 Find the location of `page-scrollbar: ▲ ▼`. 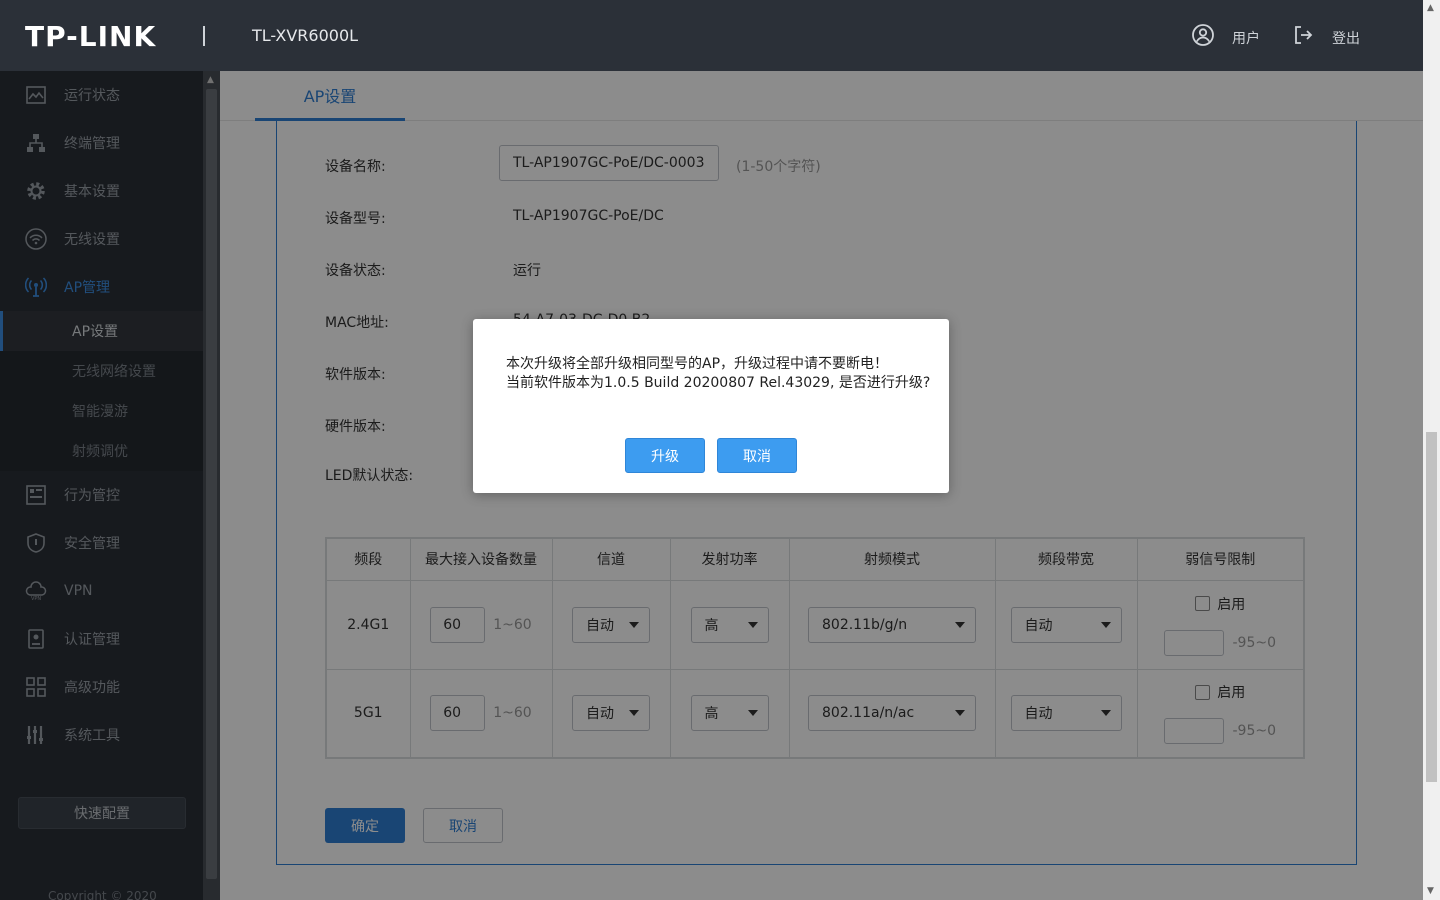

page-scrollbar: ▲ ▼ is located at coordinates (1431, 450).